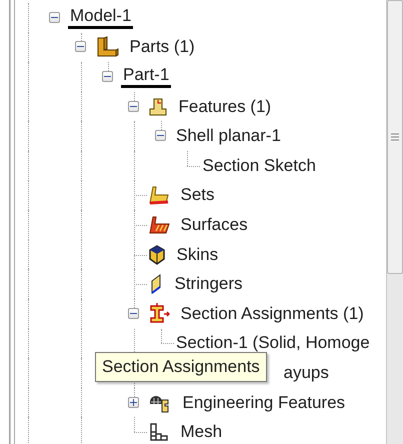 The height and width of the screenshot is (444, 403). What do you see at coordinates (197, 254) in the screenshot?
I see `tree-item: Skins` at bounding box center [197, 254].